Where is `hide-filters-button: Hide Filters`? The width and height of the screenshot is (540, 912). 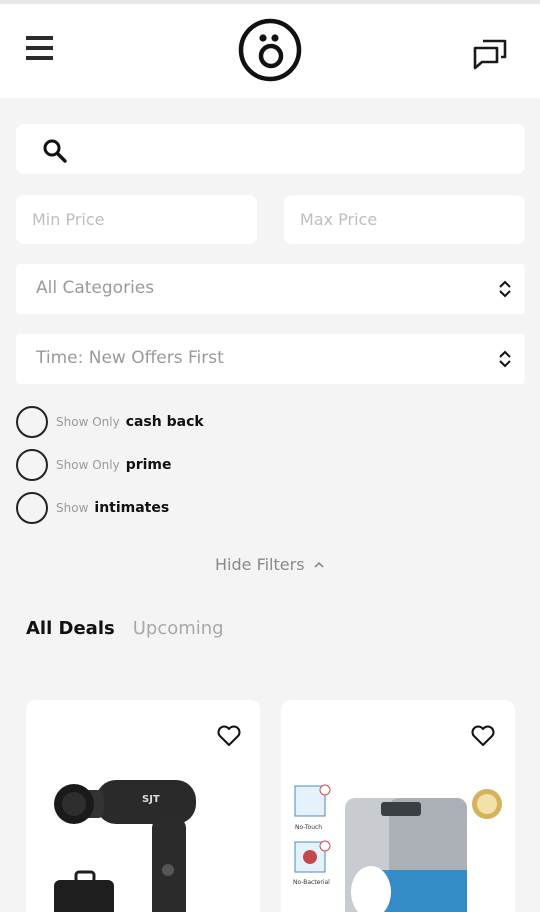
hide-filters-button: Hide Filters is located at coordinates (270, 564).